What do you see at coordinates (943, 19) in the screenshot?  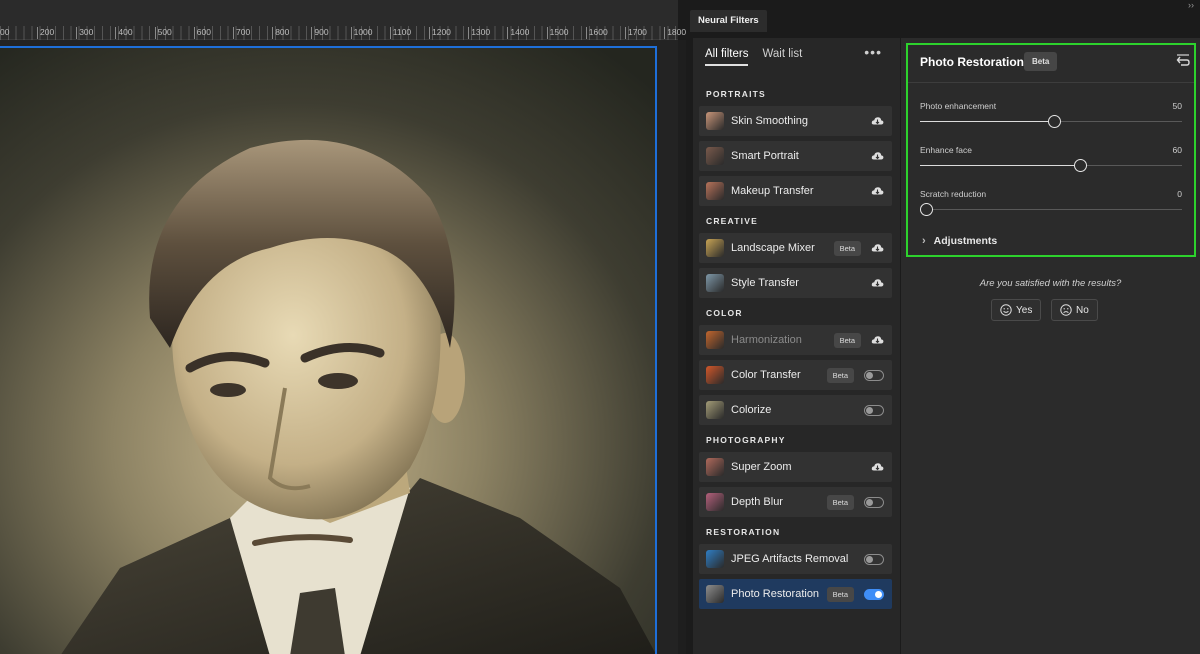 I see `panel-header: Neural Filters ››` at bounding box center [943, 19].